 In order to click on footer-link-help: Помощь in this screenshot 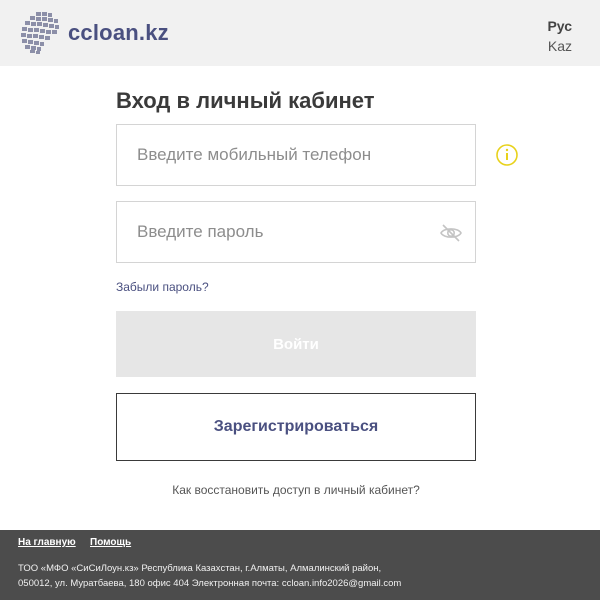, I will do `click(110, 542)`.